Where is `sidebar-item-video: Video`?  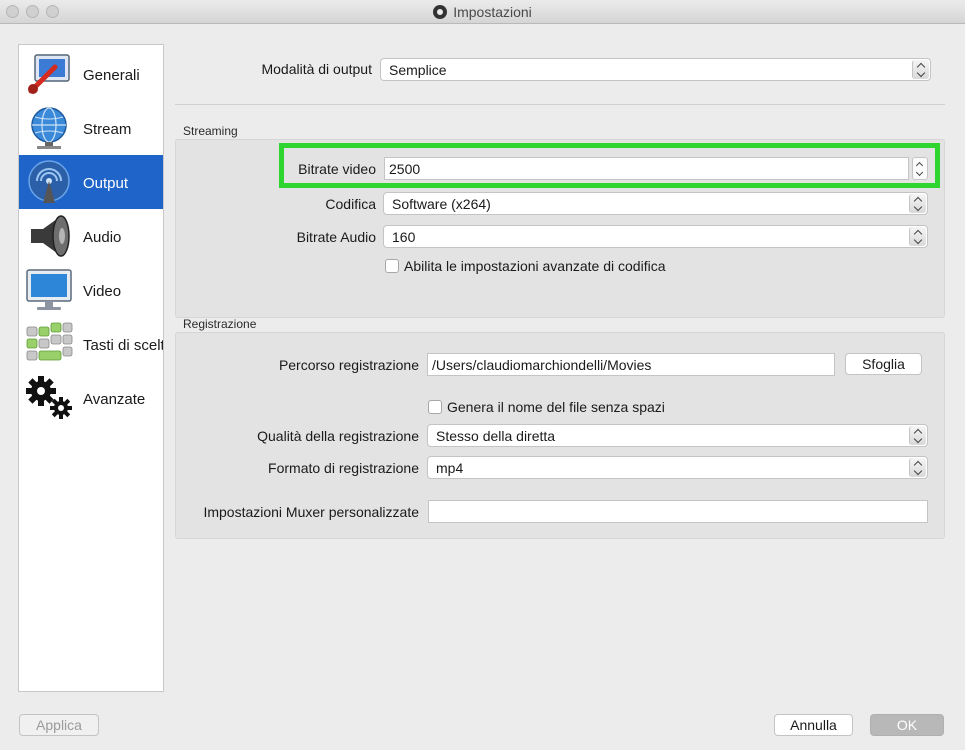
sidebar-item-video: Video is located at coordinates (91, 290).